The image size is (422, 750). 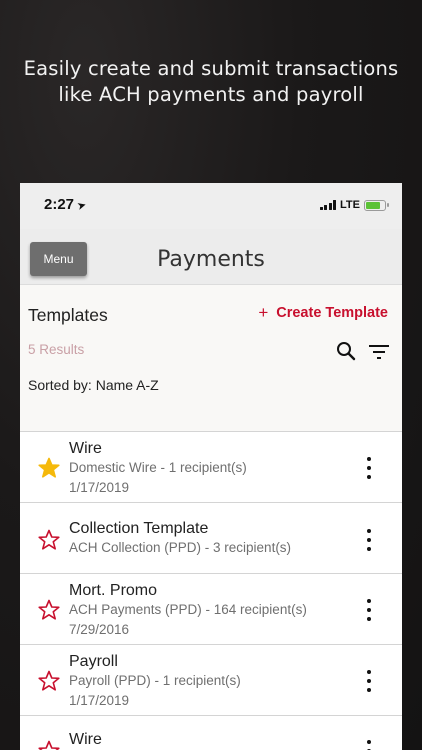 I want to click on nav-bar: Menu Payments, so click(x=211, y=257).